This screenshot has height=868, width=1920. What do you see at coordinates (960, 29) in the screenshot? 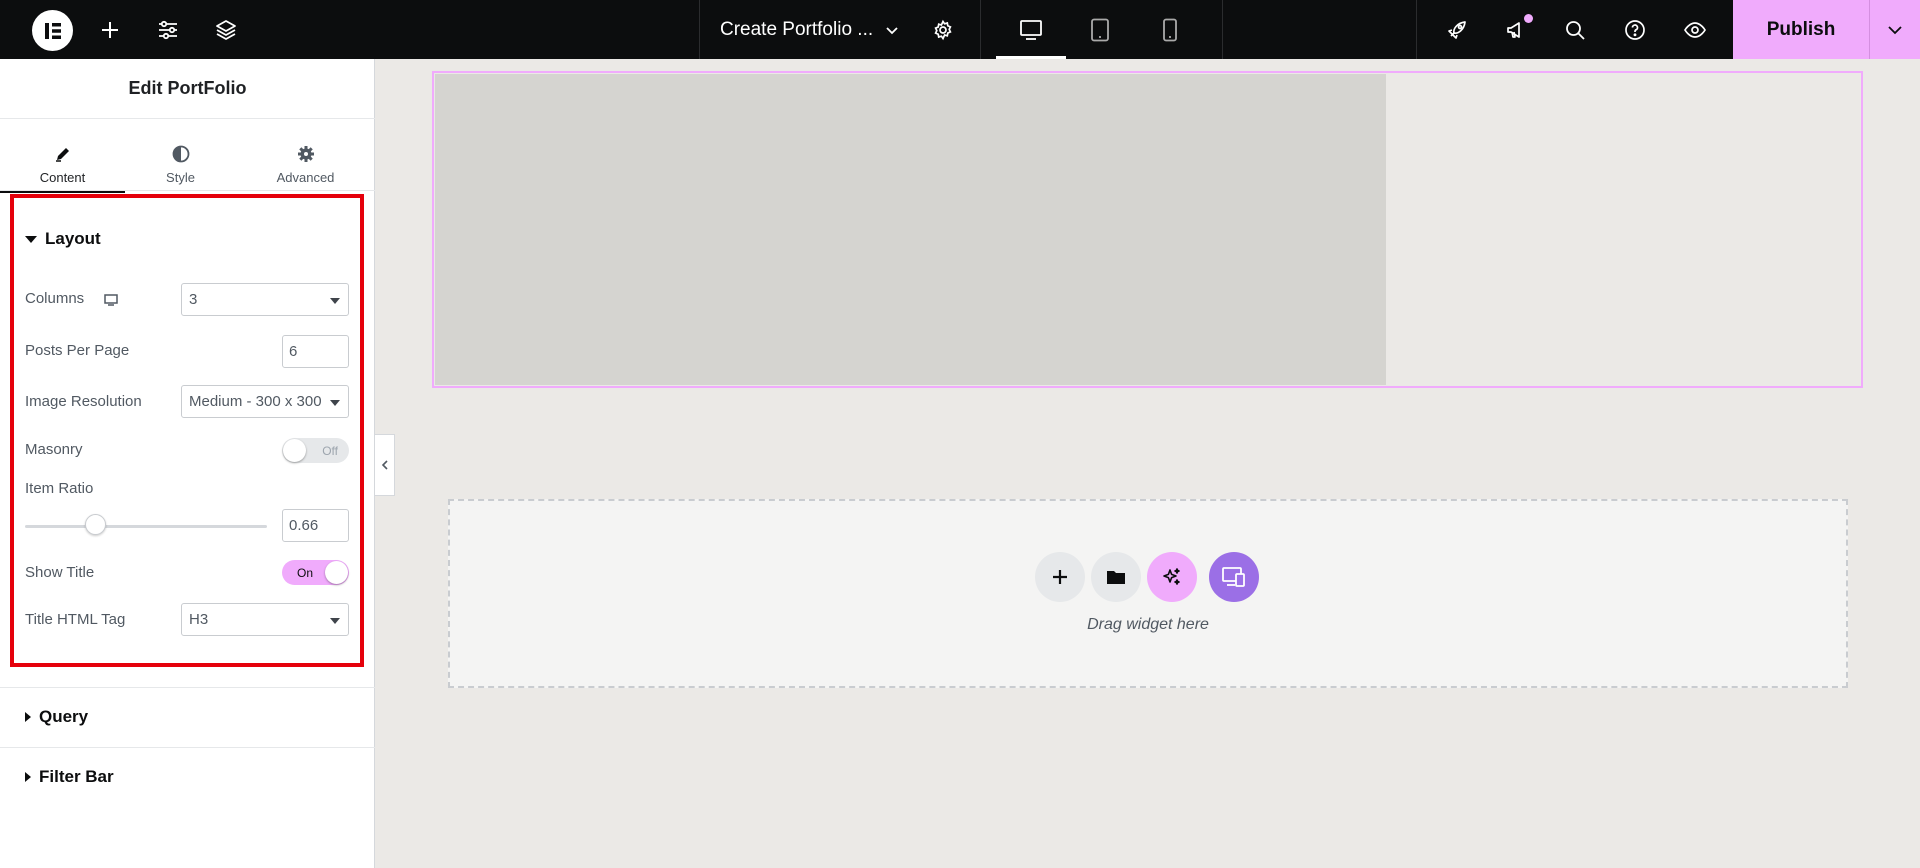
I see `top-bar: Create Portfolio ... Publish` at bounding box center [960, 29].